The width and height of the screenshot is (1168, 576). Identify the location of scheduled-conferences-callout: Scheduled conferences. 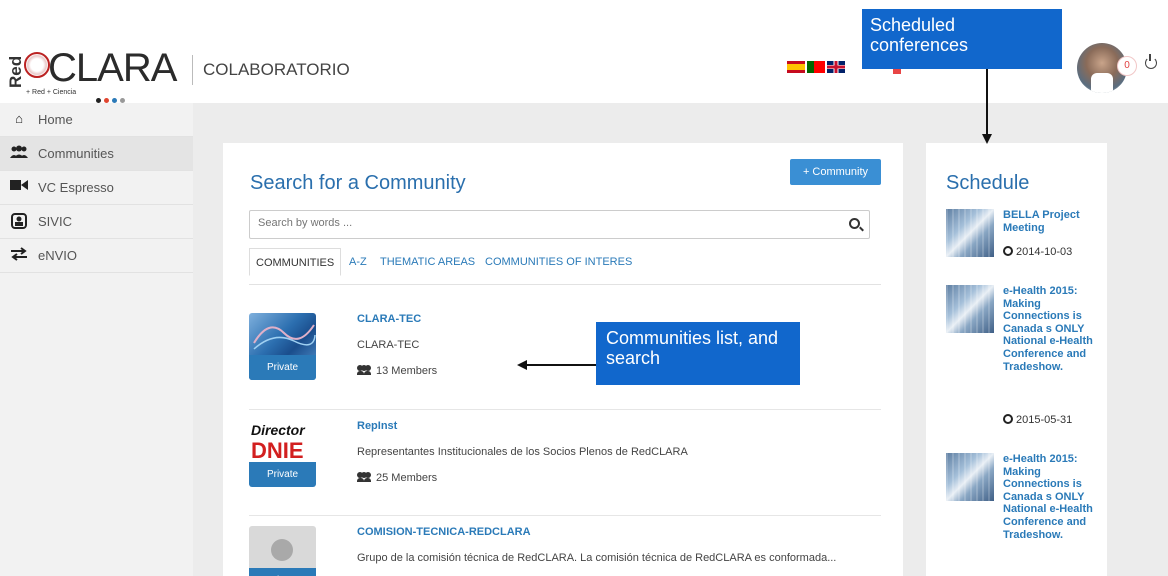
(962, 39).